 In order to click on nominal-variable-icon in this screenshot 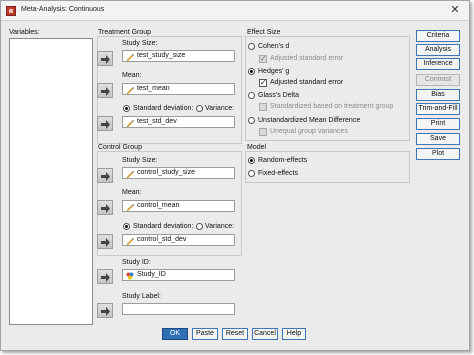, I will do `click(130, 276)`.